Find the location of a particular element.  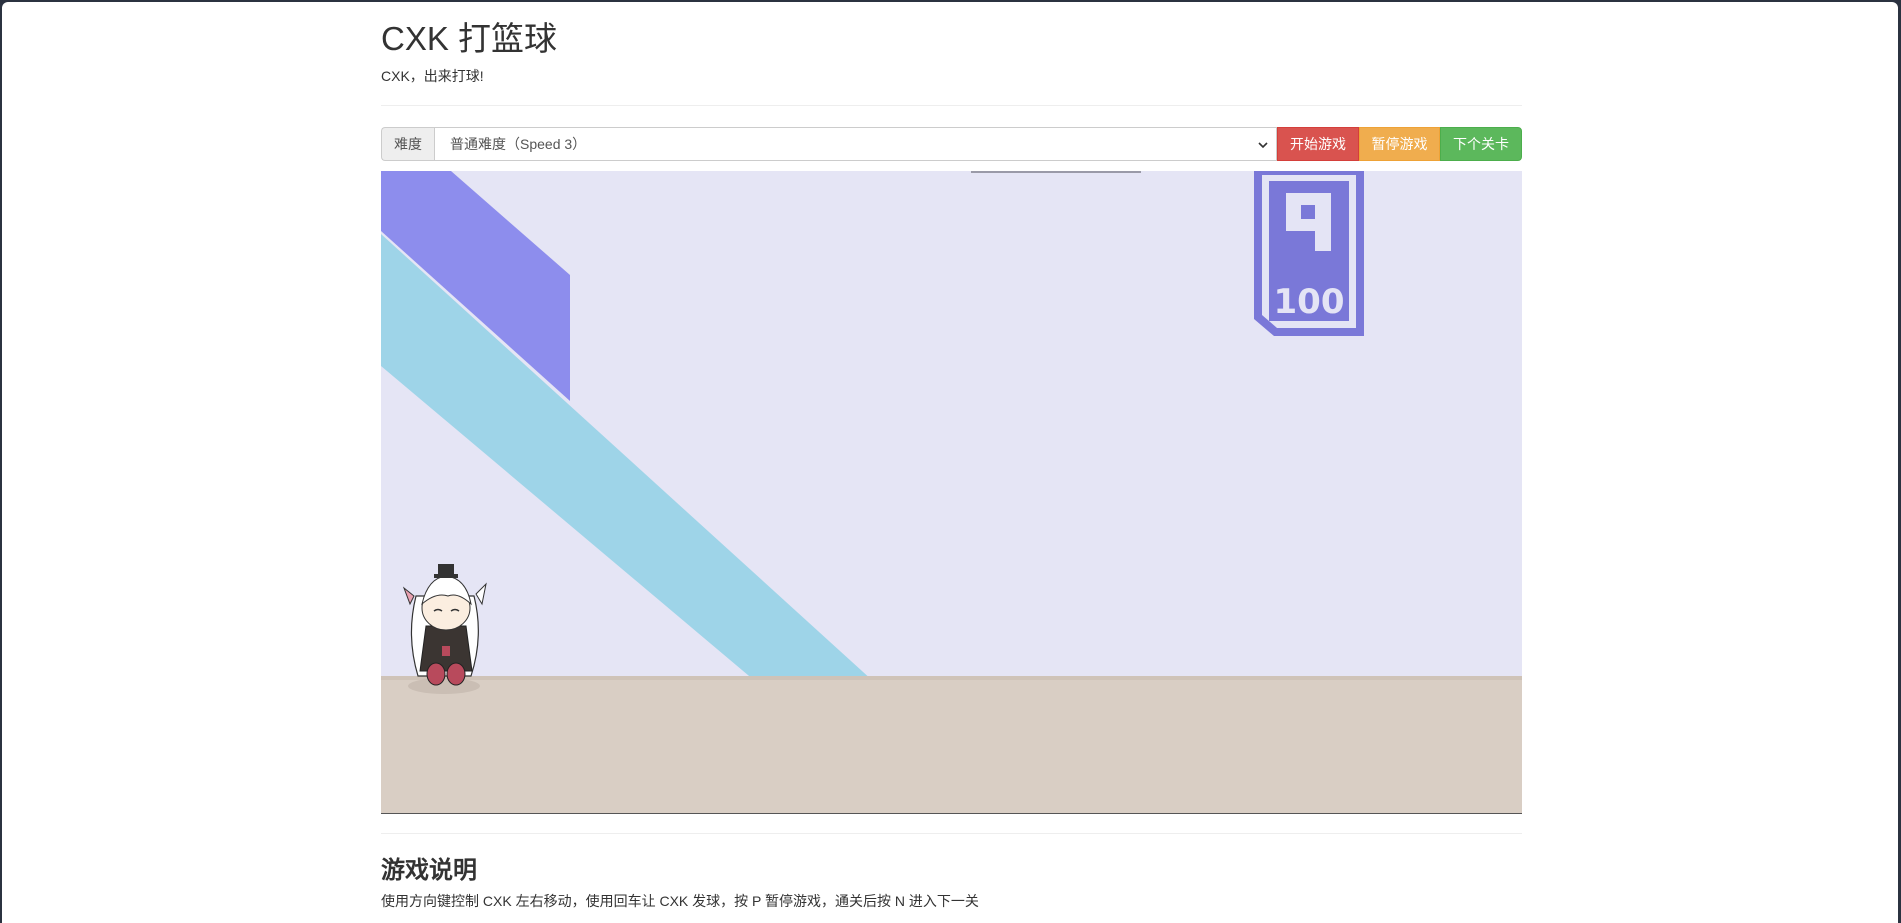

controls-bar: 难度 普通难度（Speed 3） 开始游戏 暂停游戏 下个关卡 is located at coordinates (951, 144).